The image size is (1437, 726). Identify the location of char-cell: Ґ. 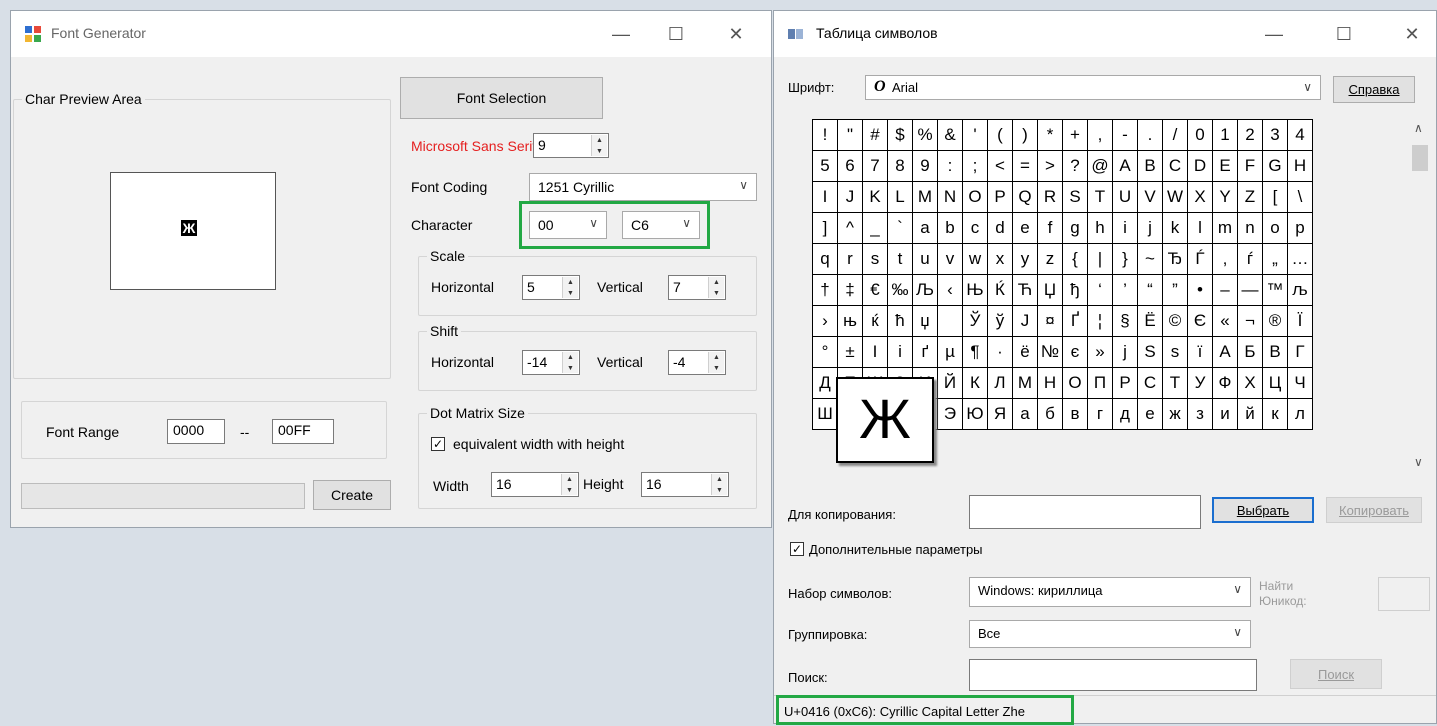
(1075, 321).